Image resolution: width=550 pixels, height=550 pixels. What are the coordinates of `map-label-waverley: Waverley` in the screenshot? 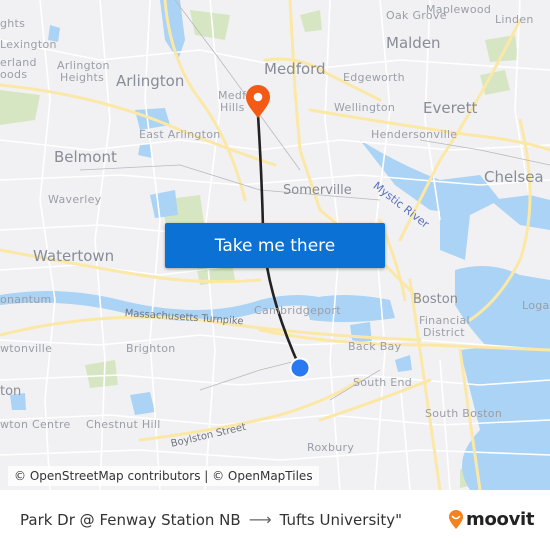 It's located at (75, 199).